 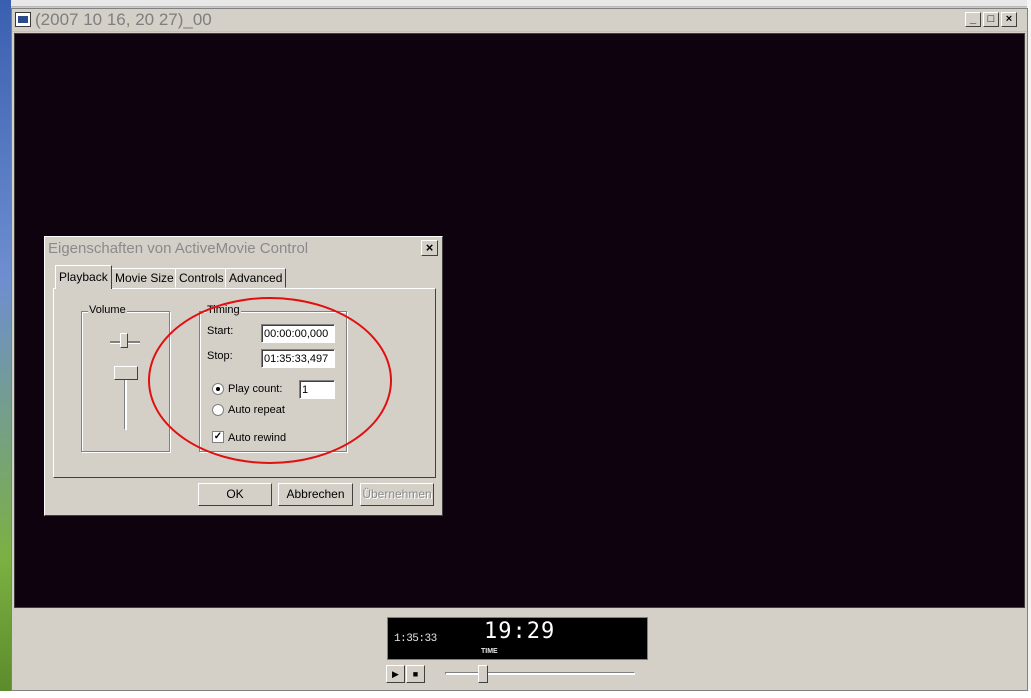 I want to click on close-button: ×, so click(x=1009, y=19).